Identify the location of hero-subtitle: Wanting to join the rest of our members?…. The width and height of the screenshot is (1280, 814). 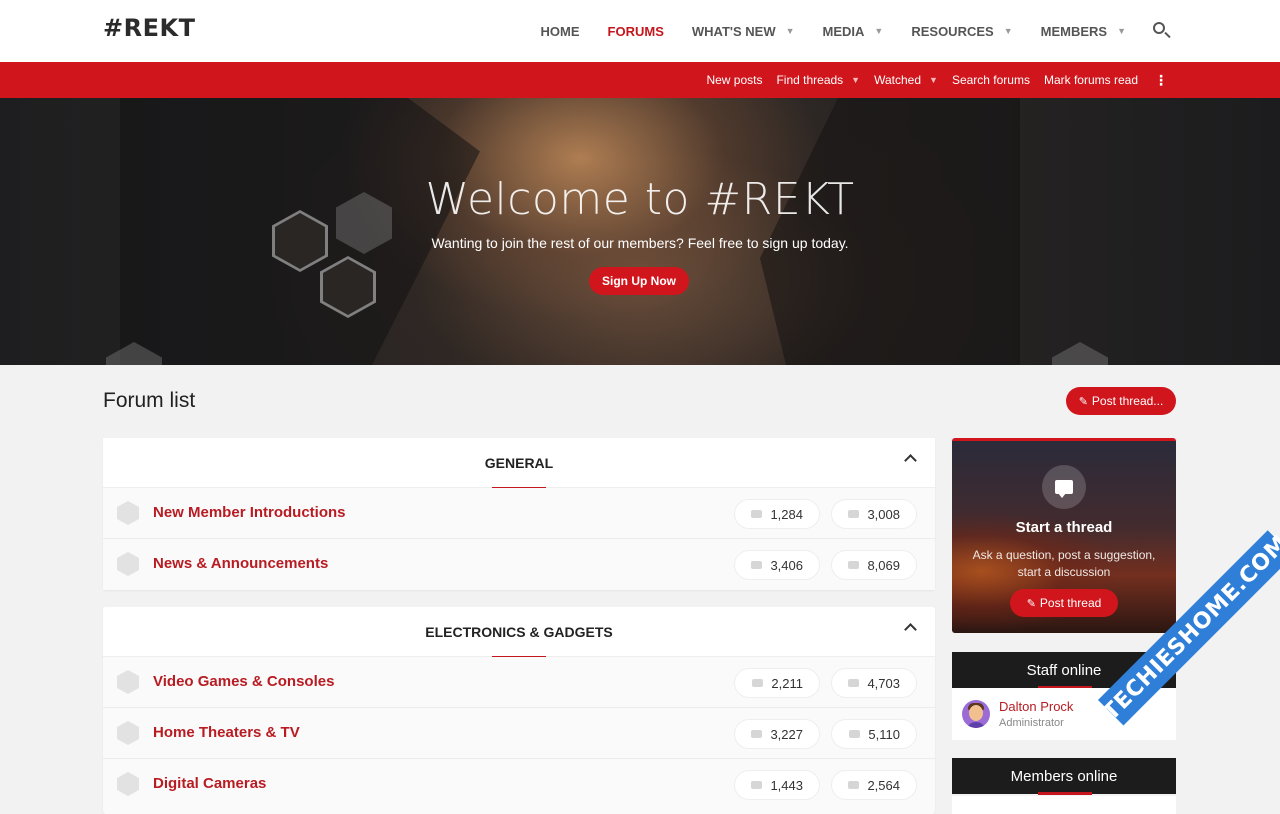
(640, 243).